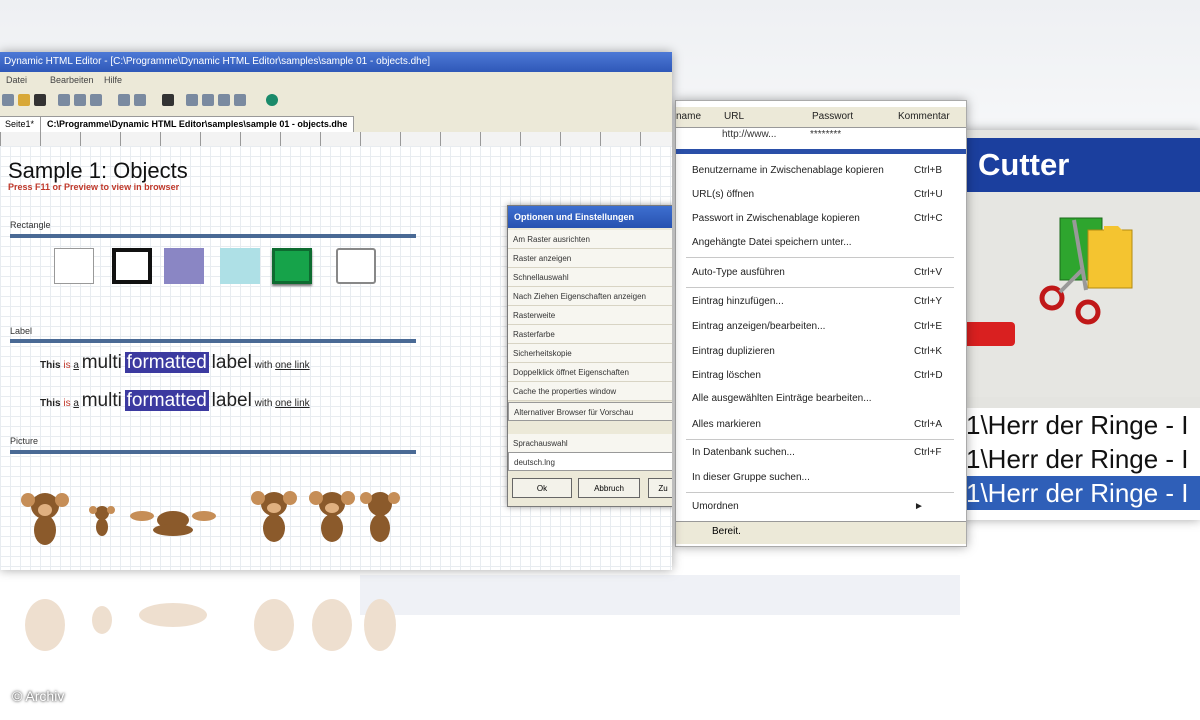 The height and width of the screenshot is (720, 1200). Describe the element at coordinates (113, 80) in the screenshot. I see `menu-help: Hilfe` at that location.